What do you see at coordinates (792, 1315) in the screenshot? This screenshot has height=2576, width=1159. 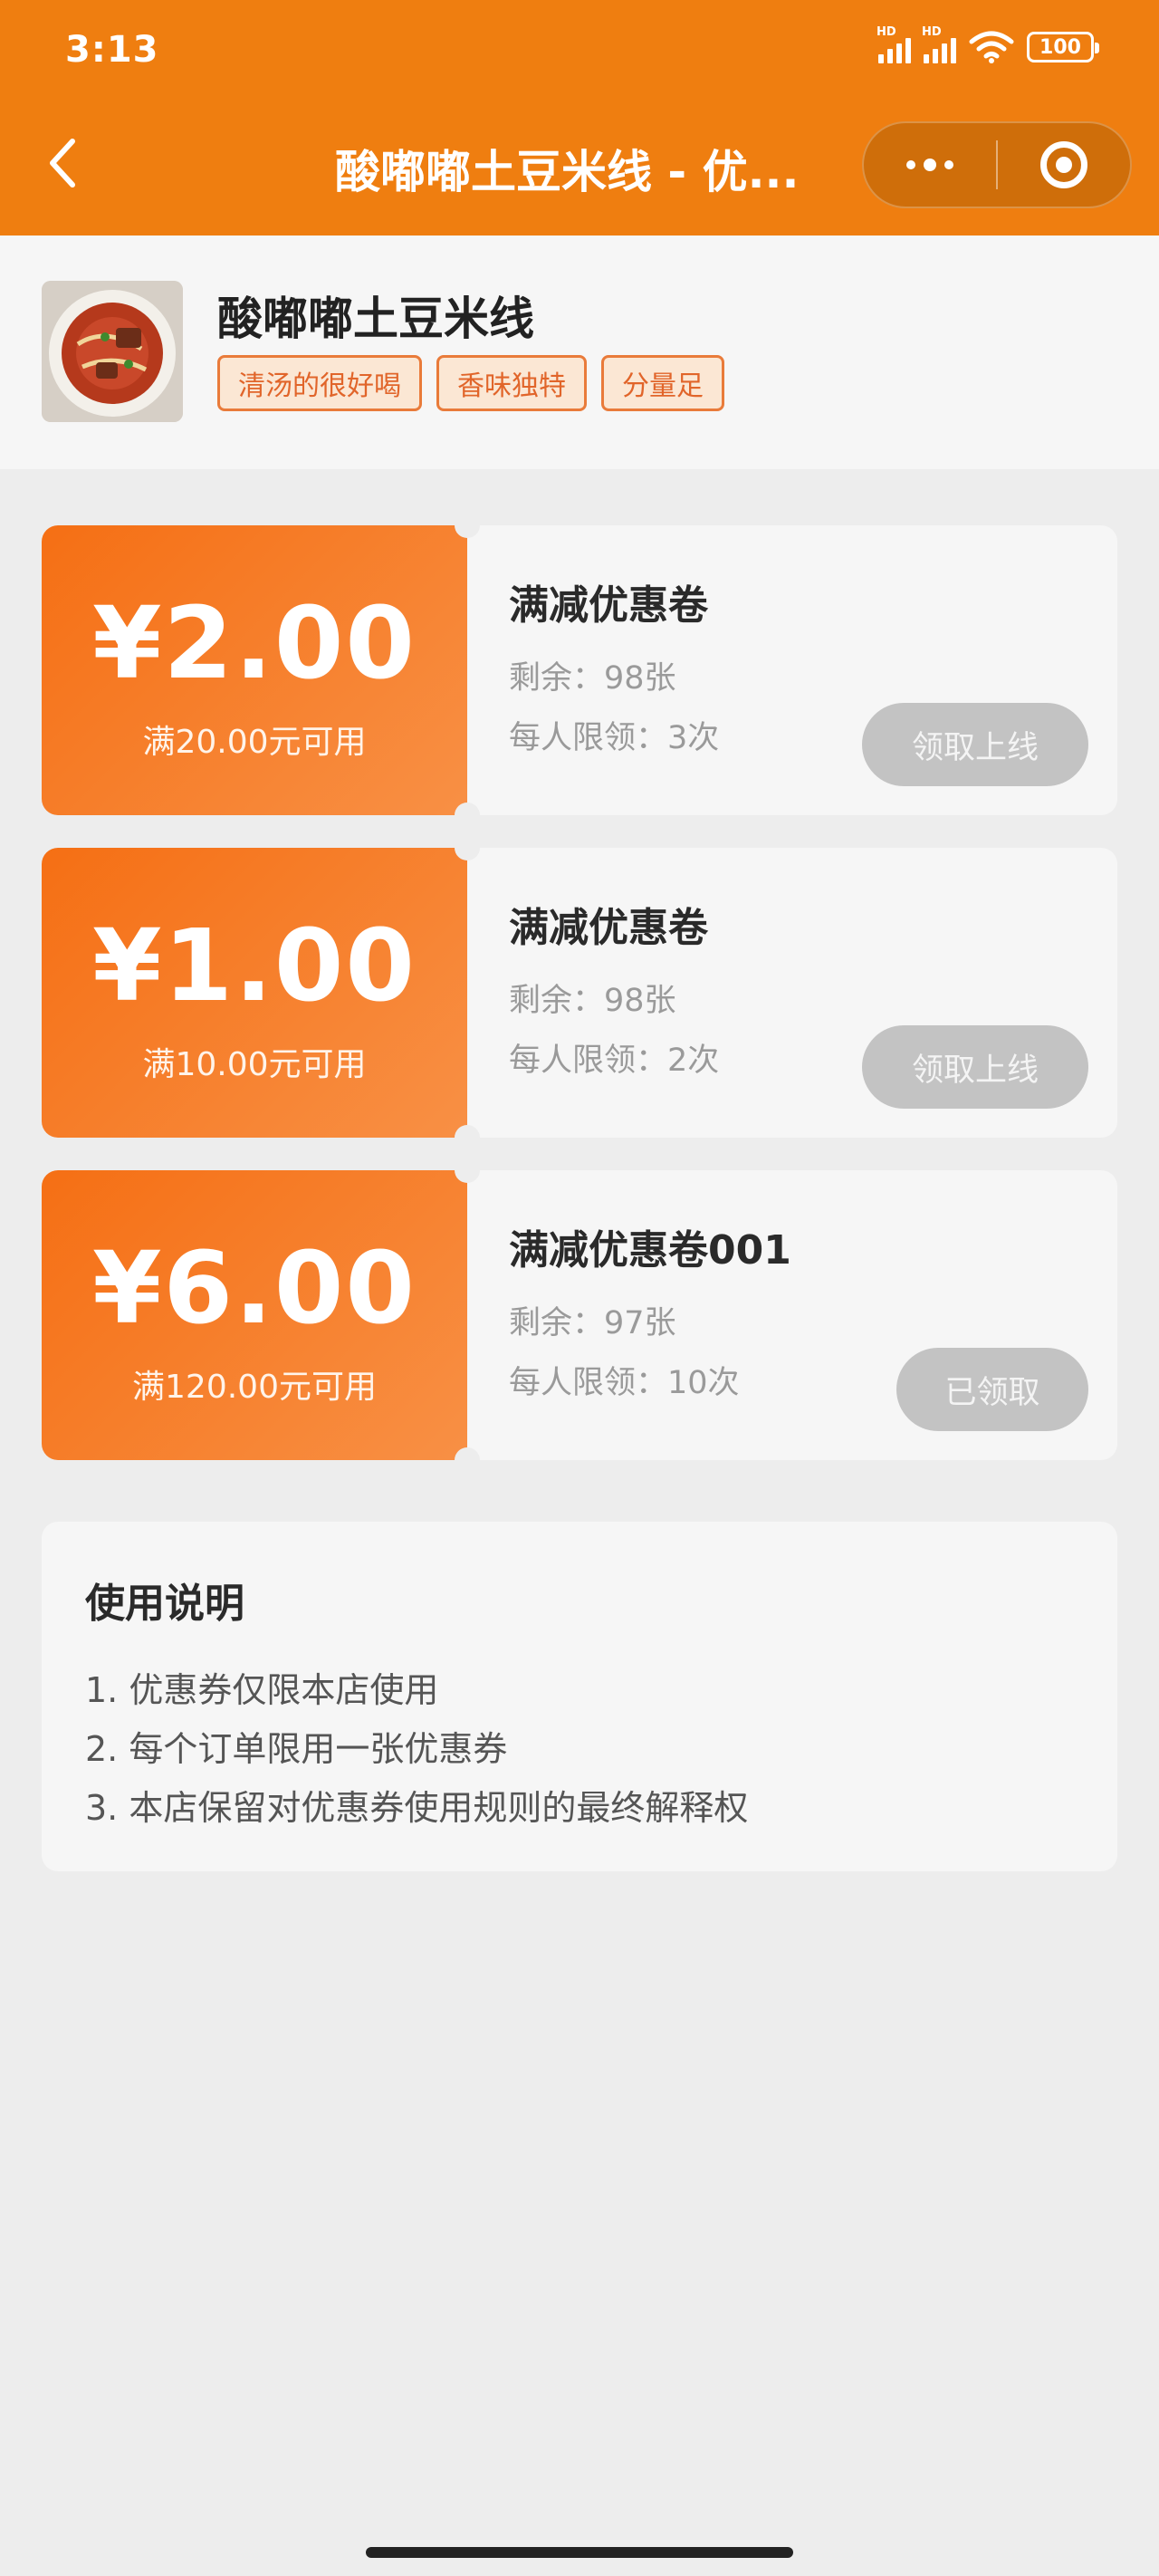 I see `coupon-detail-panel: 满减优惠卷001 剩余：97张 每人限领：10次 已领取` at bounding box center [792, 1315].